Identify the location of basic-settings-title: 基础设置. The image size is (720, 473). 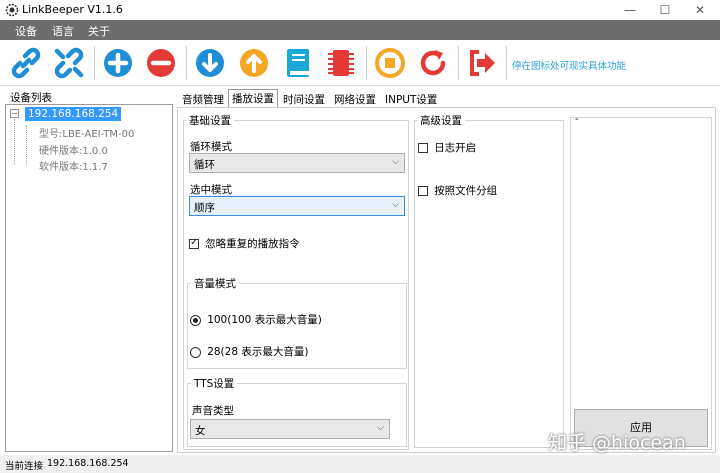
(210, 120).